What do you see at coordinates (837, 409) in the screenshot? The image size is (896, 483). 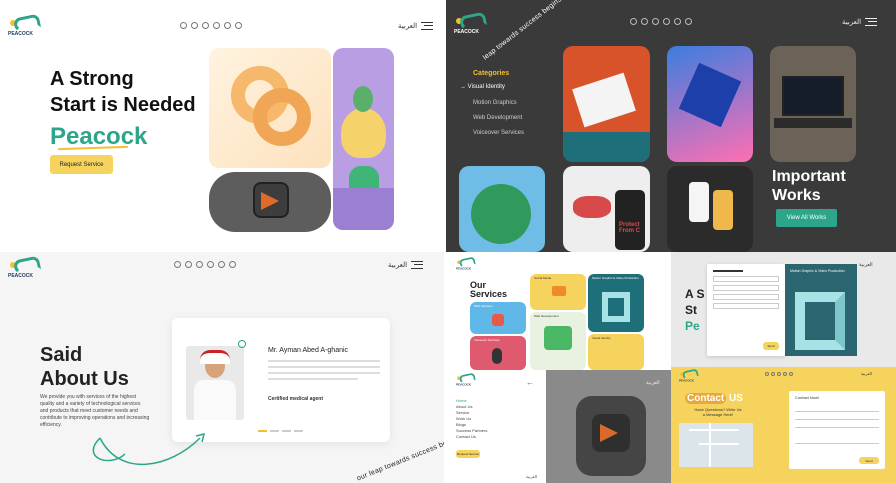 I see `contact-name-field` at bounding box center [837, 409].